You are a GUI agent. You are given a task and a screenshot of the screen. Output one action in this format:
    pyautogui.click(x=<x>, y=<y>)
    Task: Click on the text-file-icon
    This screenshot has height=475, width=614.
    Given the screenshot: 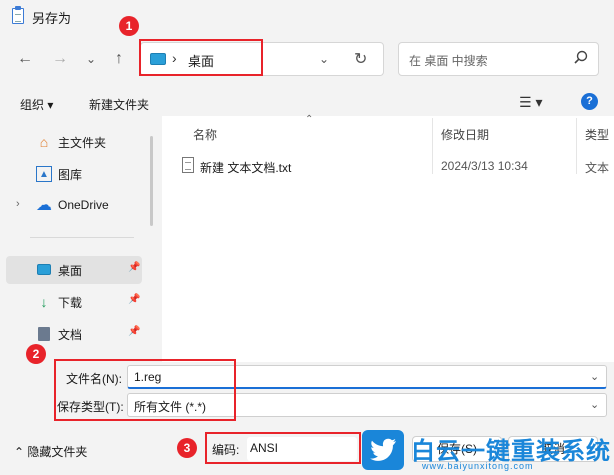 What is the action you would take?
    pyautogui.click(x=188, y=165)
    